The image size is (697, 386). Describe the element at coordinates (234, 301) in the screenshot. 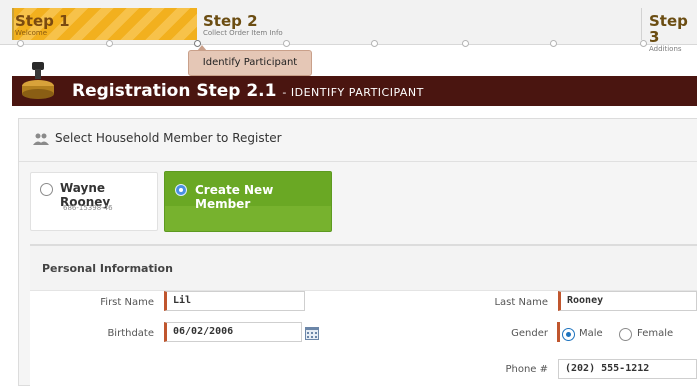

I see `first-name-field: Lil` at that location.